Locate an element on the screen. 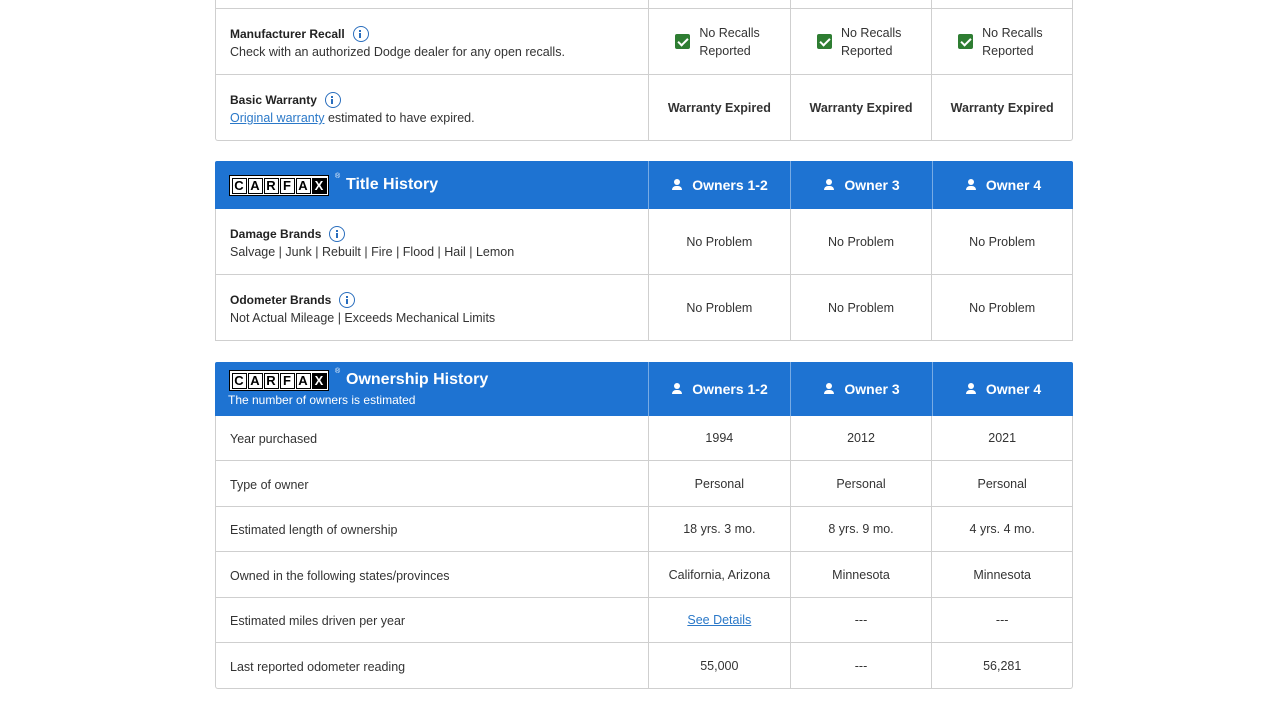  top-border-row is located at coordinates (644, 4).